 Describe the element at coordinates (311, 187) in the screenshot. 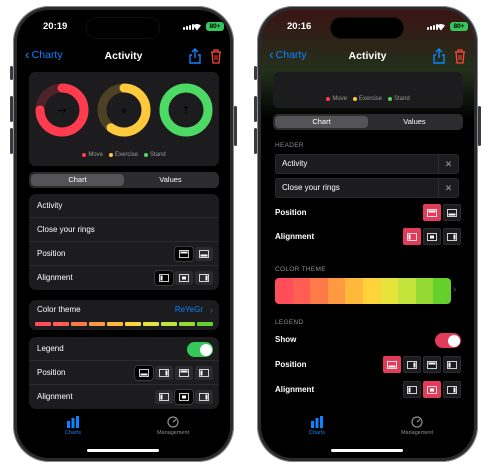

I see `subtitle-field-value: Close your rings` at that location.